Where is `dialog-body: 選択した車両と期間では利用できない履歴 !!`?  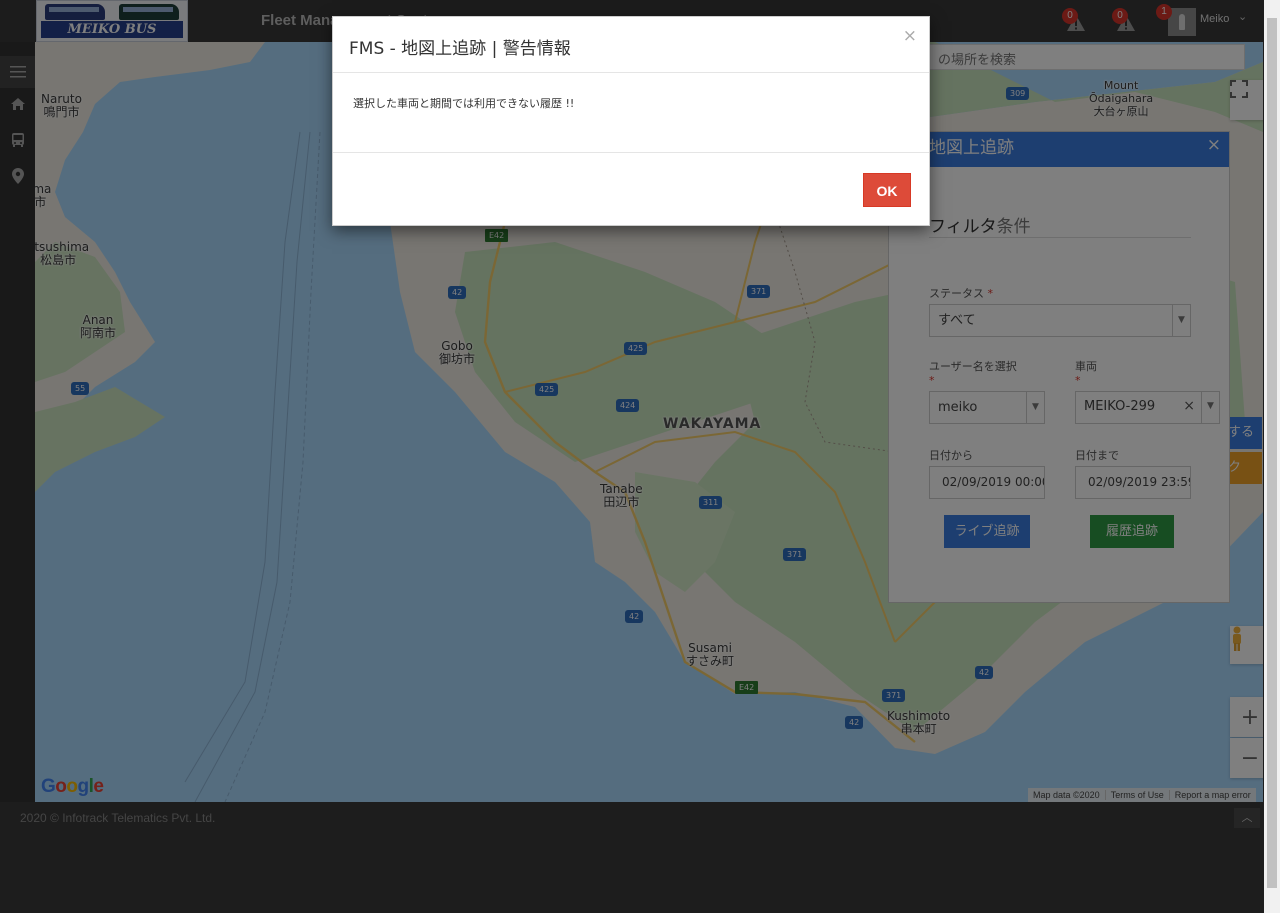 dialog-body: 選択した車両と期間では利用できない履歴 !! is located at coordinates (631, 113).